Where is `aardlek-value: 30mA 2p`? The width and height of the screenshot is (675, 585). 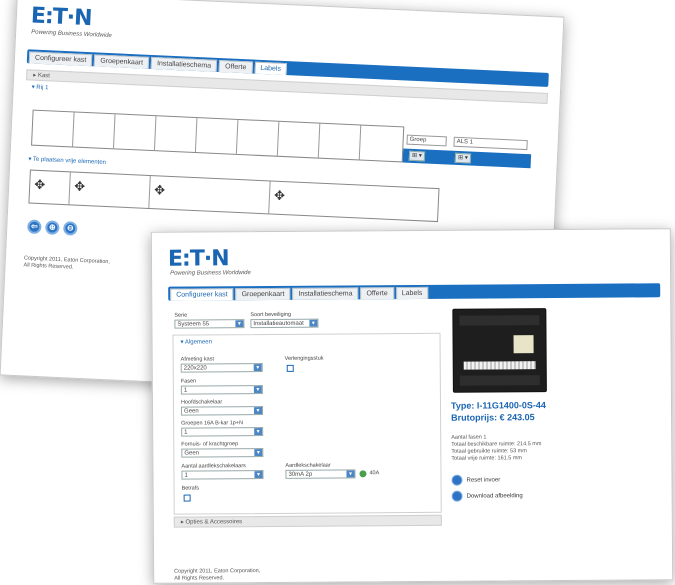 aardlek-value: 30mA 2p is located at coordinates (300, 474).